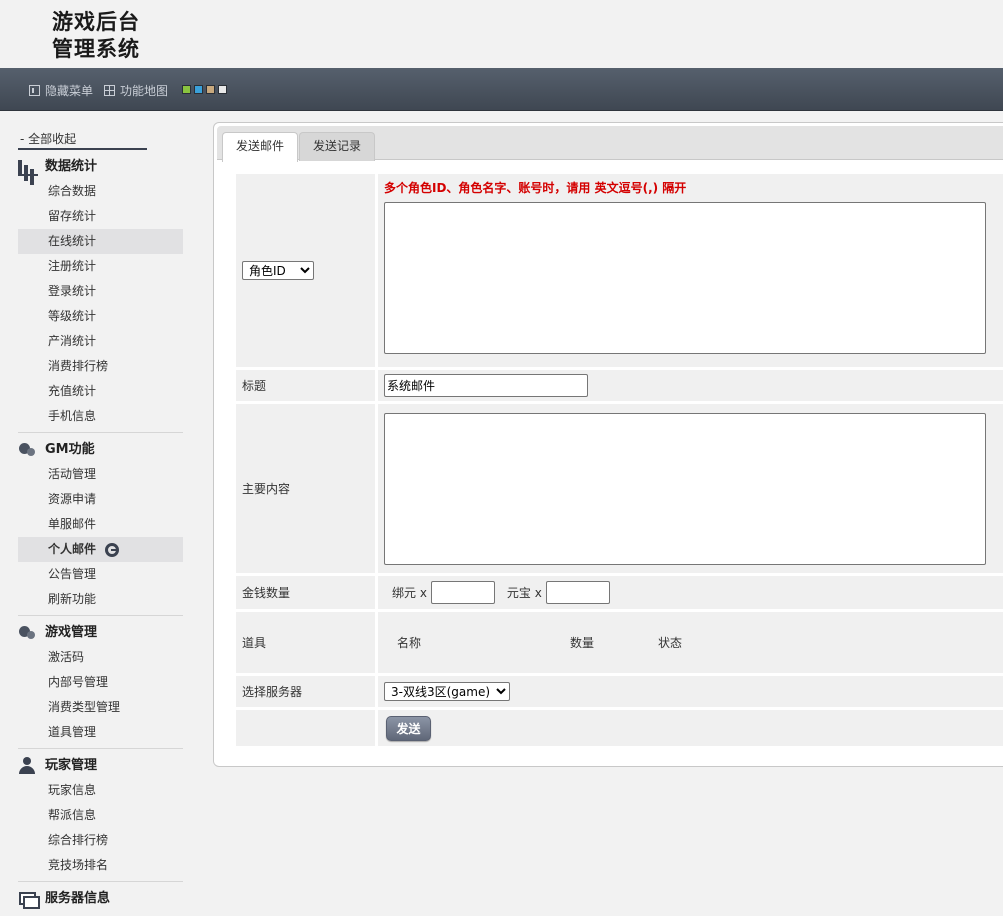 This screenshot has width=1003, height=916. What do you see at coordinates (307, 385) in the screenshot?
I see `title-label: 标题` at bounding box center [307, 385].